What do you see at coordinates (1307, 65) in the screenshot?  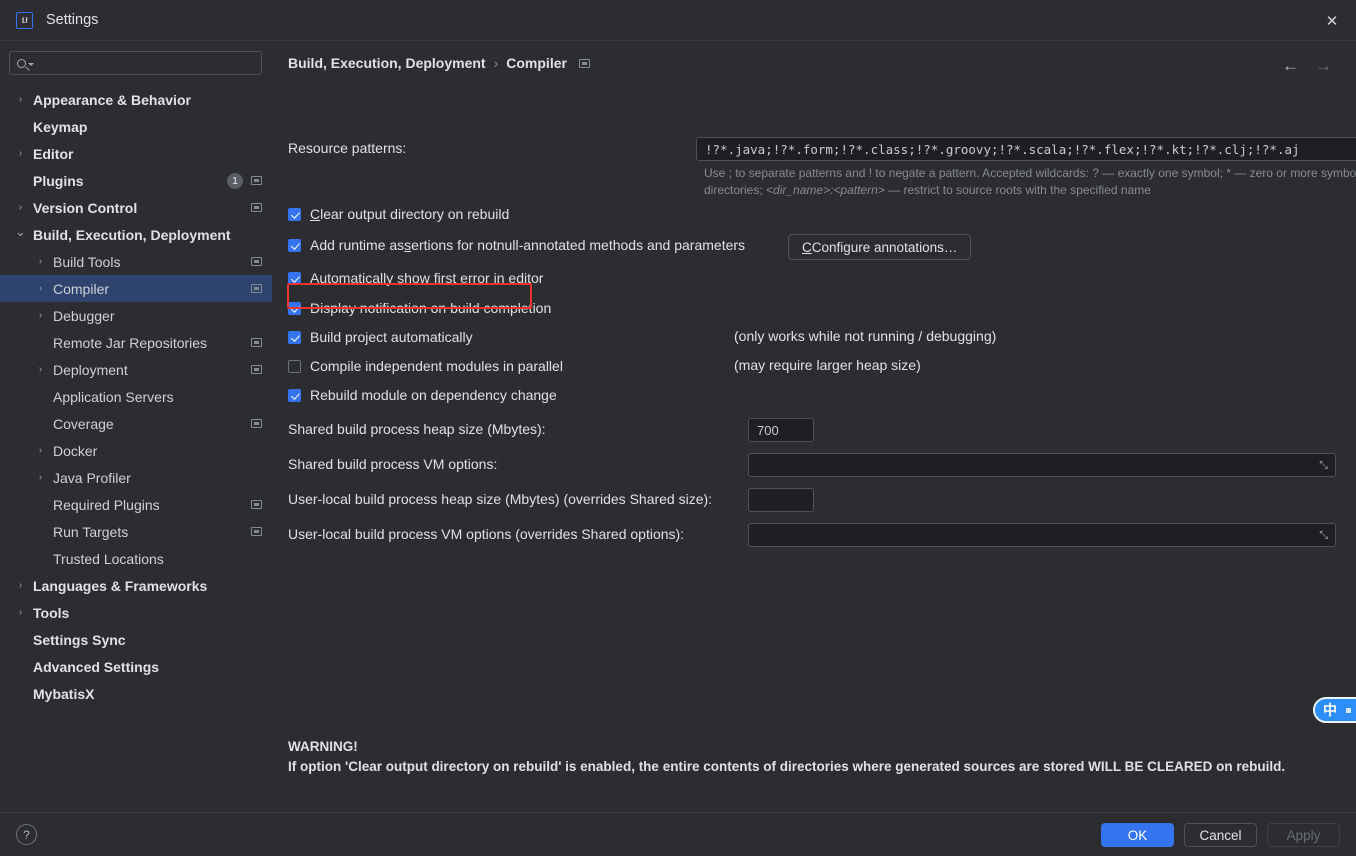 I see `navigation-arrows: ← →` at bounding box center [1307, 65].